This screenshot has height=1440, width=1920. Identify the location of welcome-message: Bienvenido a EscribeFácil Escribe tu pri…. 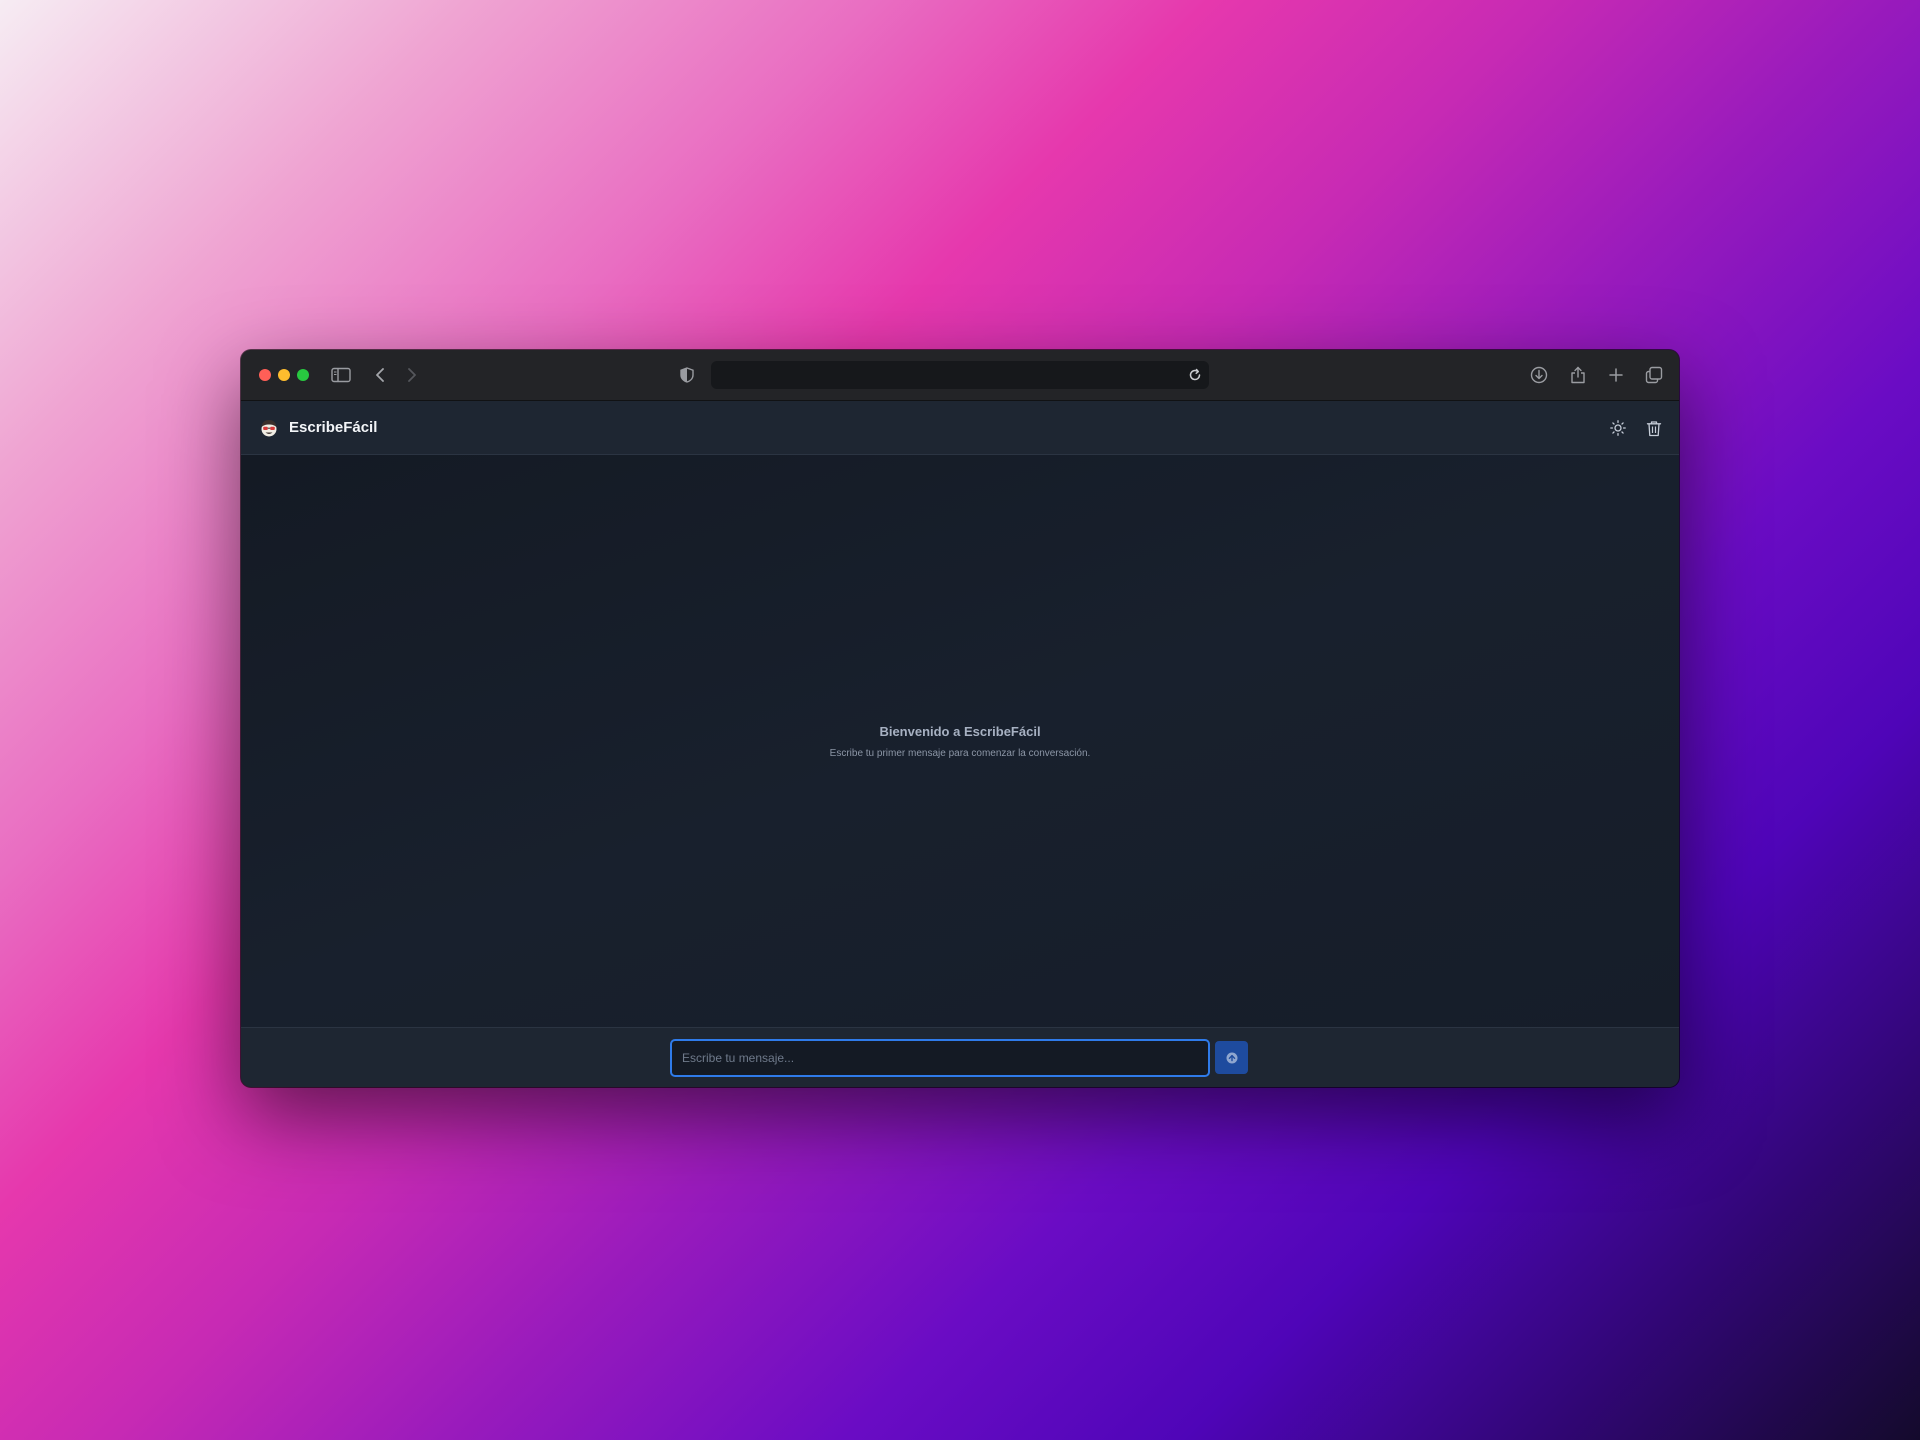
(960, 742).